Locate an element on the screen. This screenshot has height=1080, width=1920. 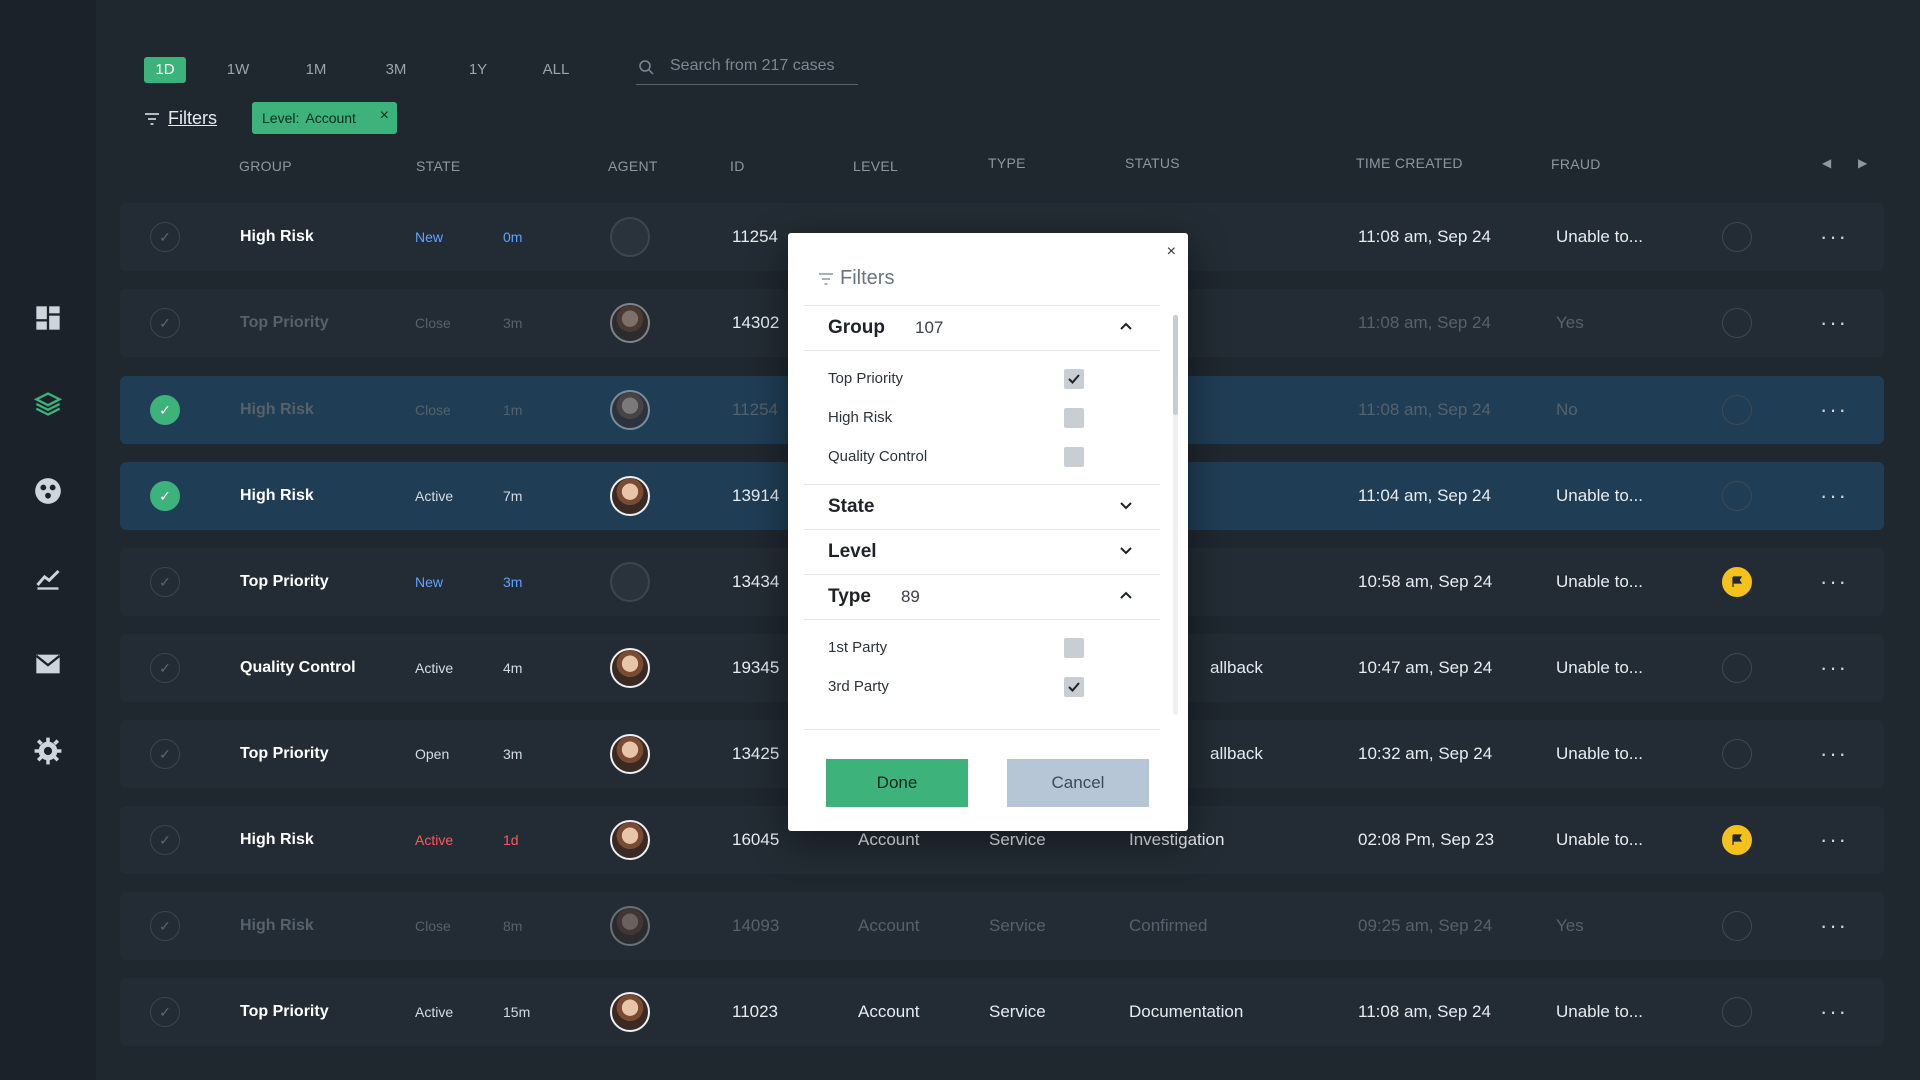
section-state-header: State is located at coordinates (982, 506).